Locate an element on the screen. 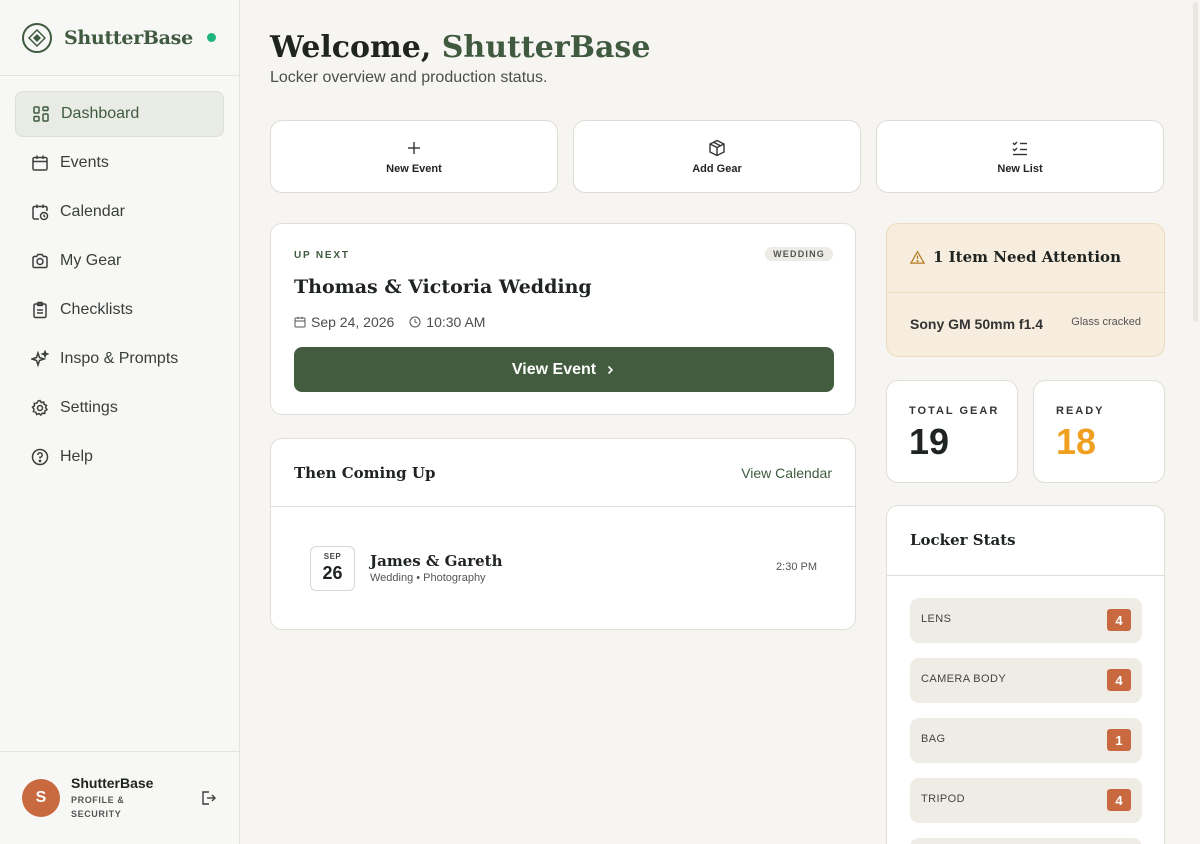 The height and width of the screenshot is (844, 1200). nav-label: Dashboard is located at coordinates (100, 113).